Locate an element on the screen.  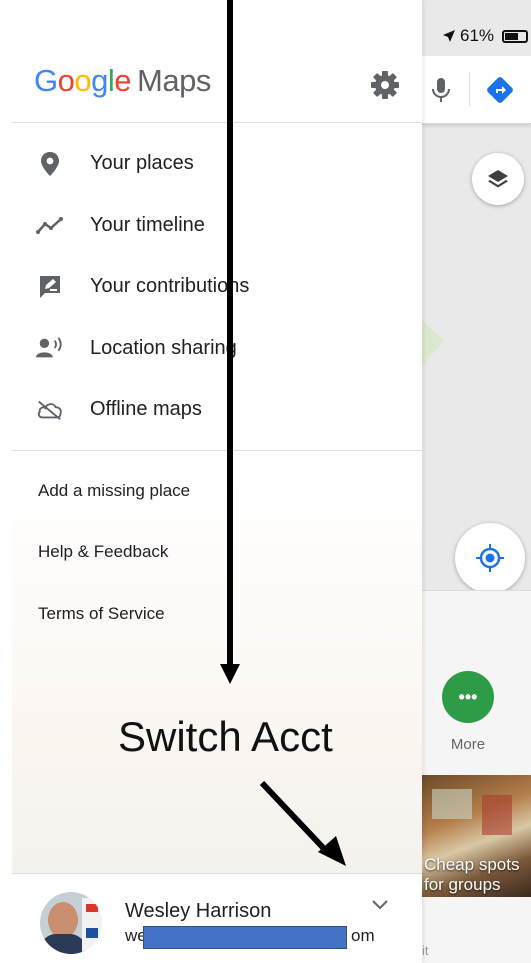
menu-item-label: Your contributions is located at coordinates (170, 286).